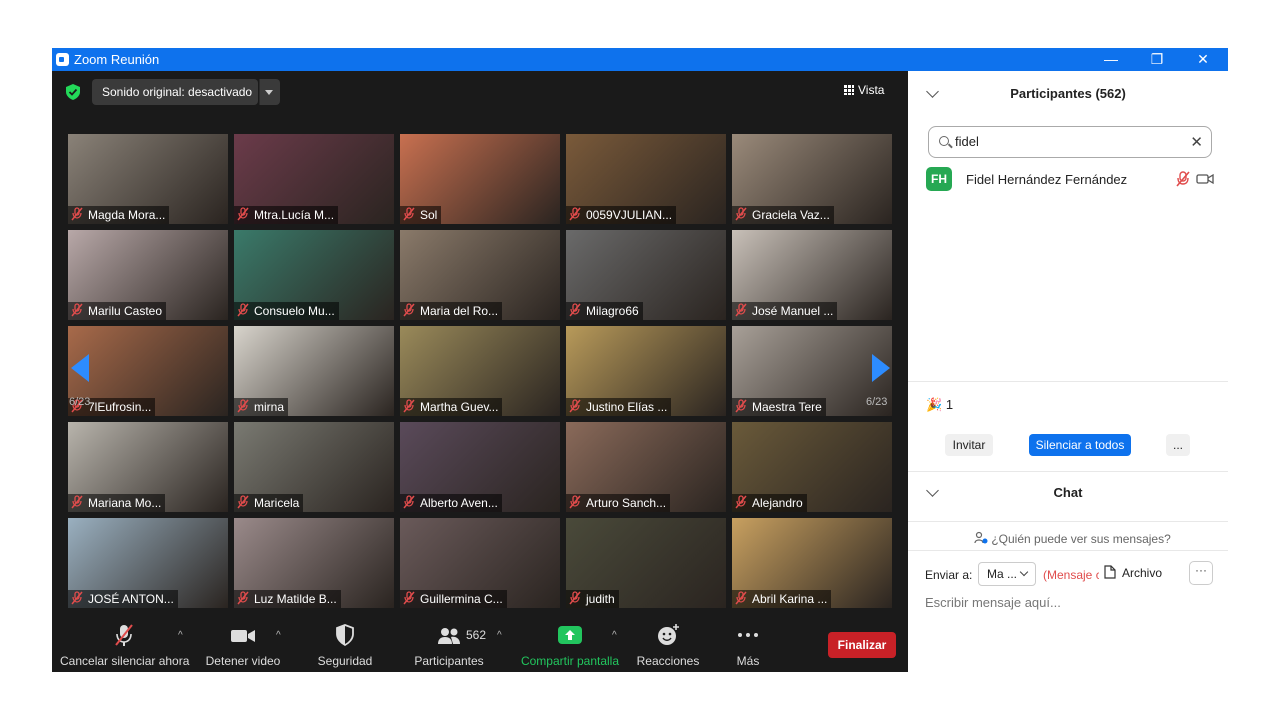 Image resolution: width=1280 pixels, height=720 pixels. What do you see at coordinates (480, 179) in the screenshot?
I see `participant-video-tile: Sol` at bounding box center [480, 179].